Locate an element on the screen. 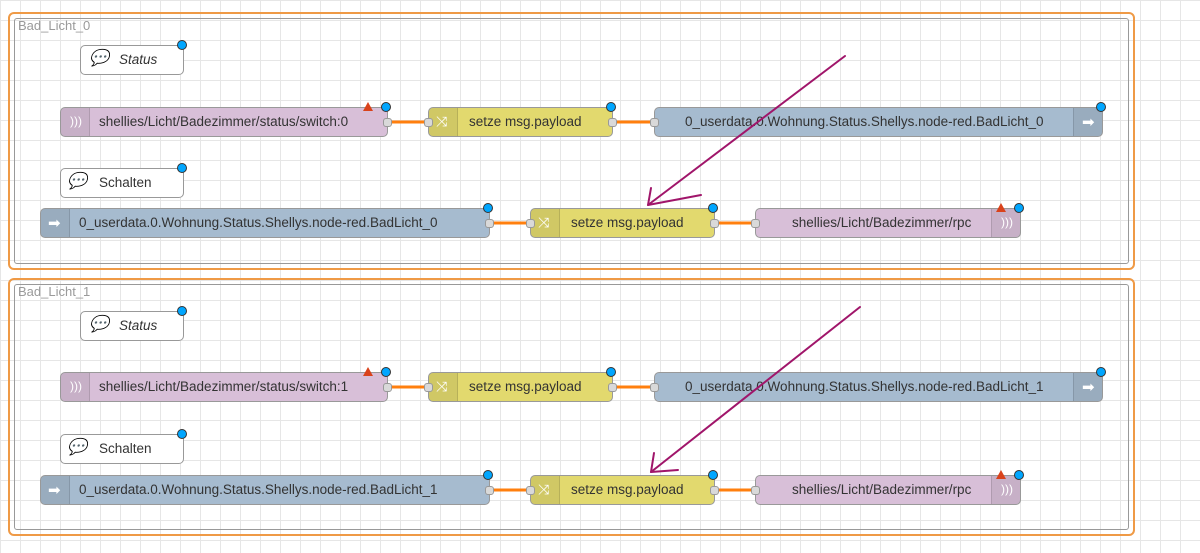 The height and width of the screenshot is (553, 1200). group-label: Bad_Licht_1 is located at coordinates (54, 291).